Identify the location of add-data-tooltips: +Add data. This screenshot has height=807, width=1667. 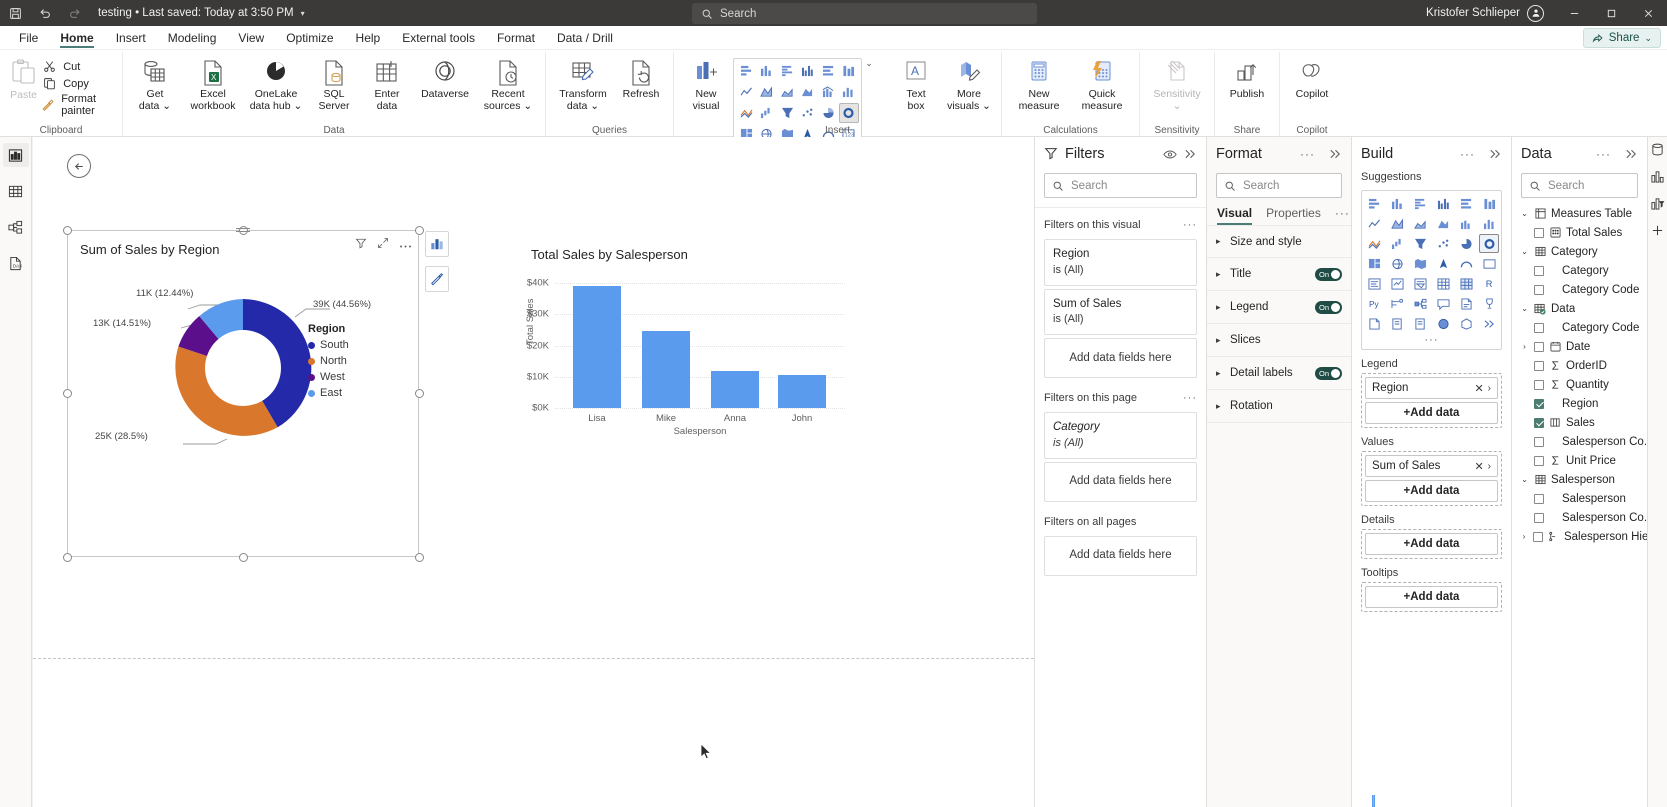
(1431, 597).